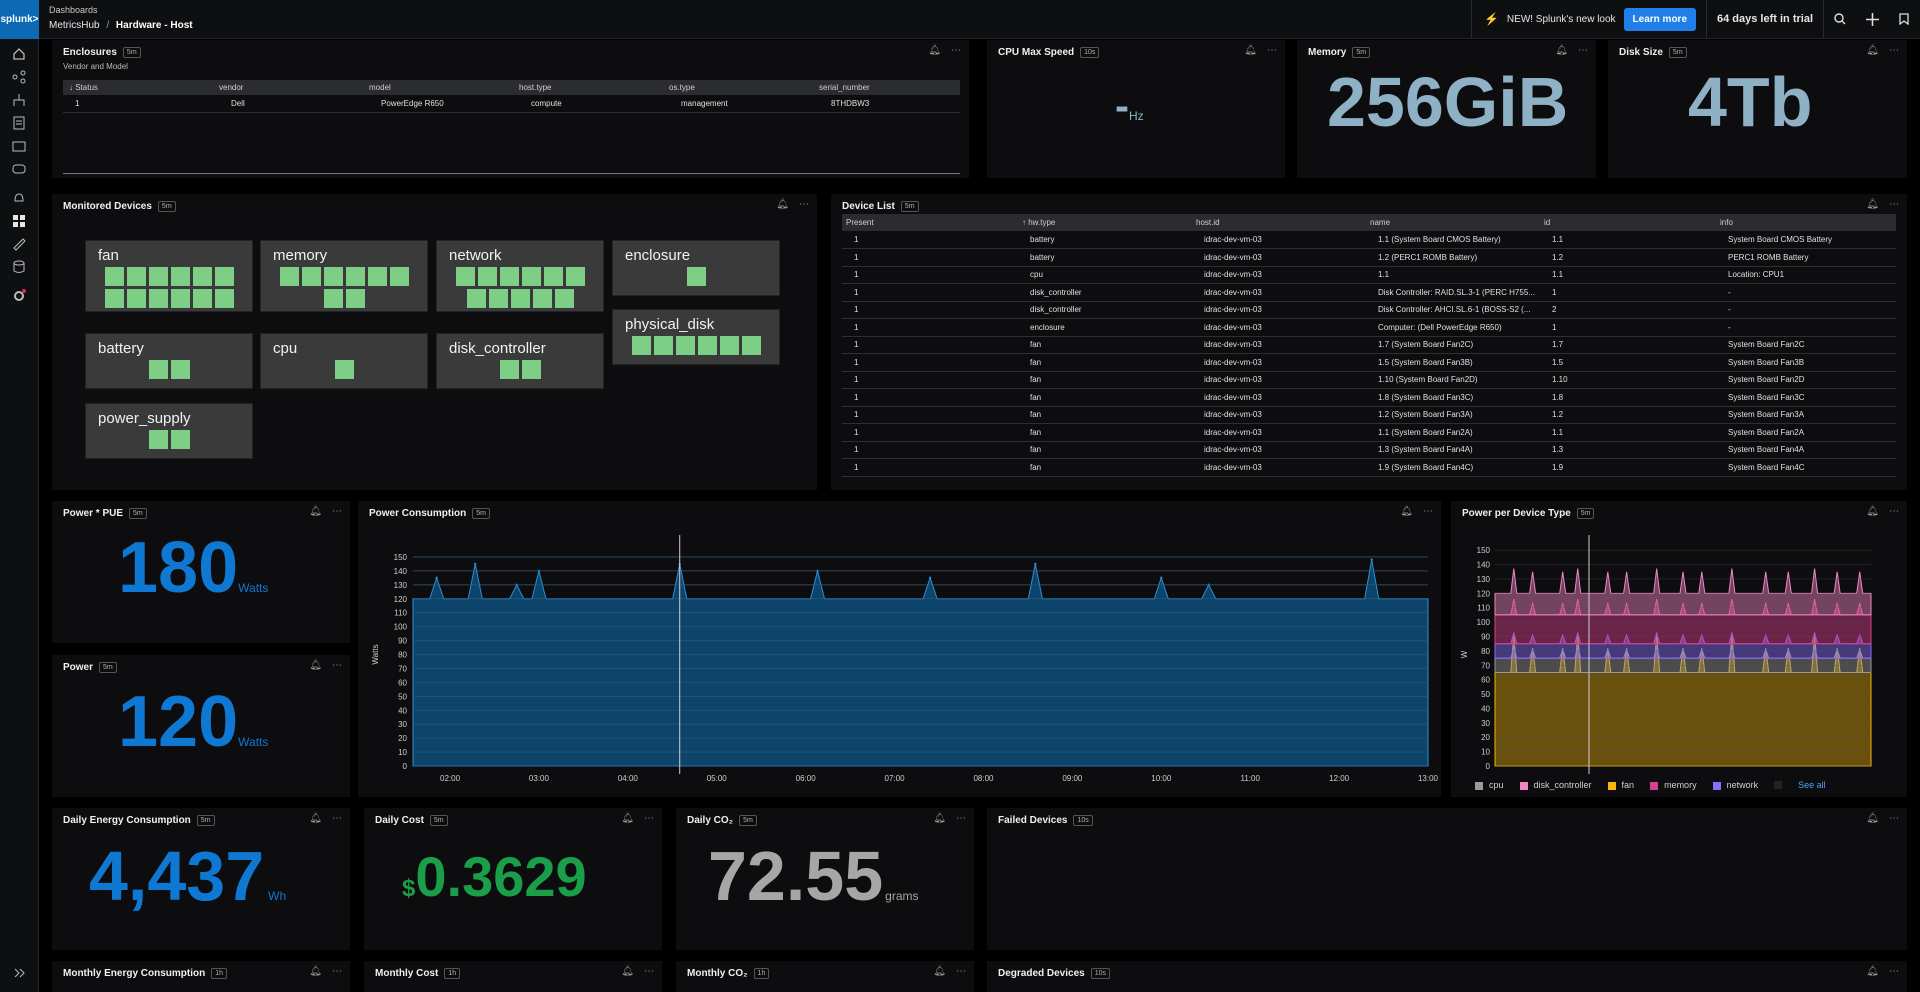  Describe the element at coordinates (920, 663) in the screenshot. I see `power-series-area` at that location.